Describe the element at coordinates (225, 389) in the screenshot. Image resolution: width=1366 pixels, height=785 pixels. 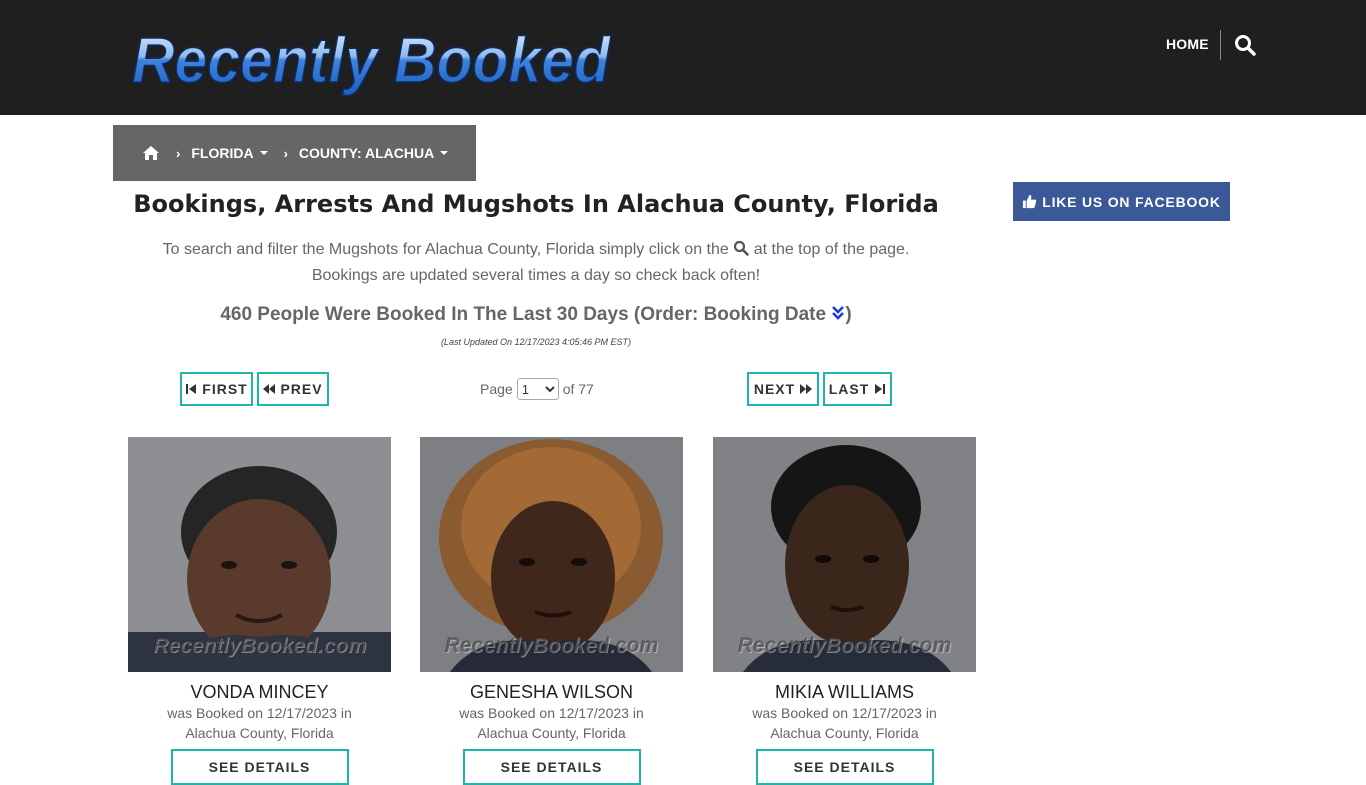
I see `first-page-label: FIRST` at that location.